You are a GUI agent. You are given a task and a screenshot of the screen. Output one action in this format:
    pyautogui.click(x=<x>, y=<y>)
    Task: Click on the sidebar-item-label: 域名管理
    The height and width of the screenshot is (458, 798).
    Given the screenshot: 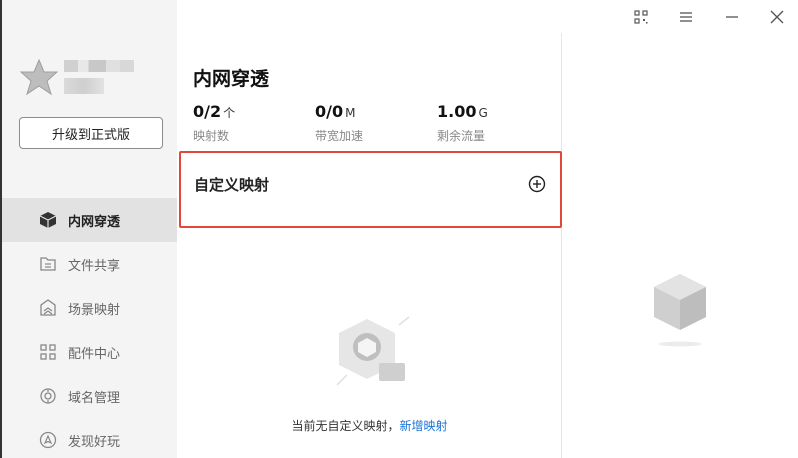 What is the action you would take?
    pyautogui.click(x=94, y=398)
    